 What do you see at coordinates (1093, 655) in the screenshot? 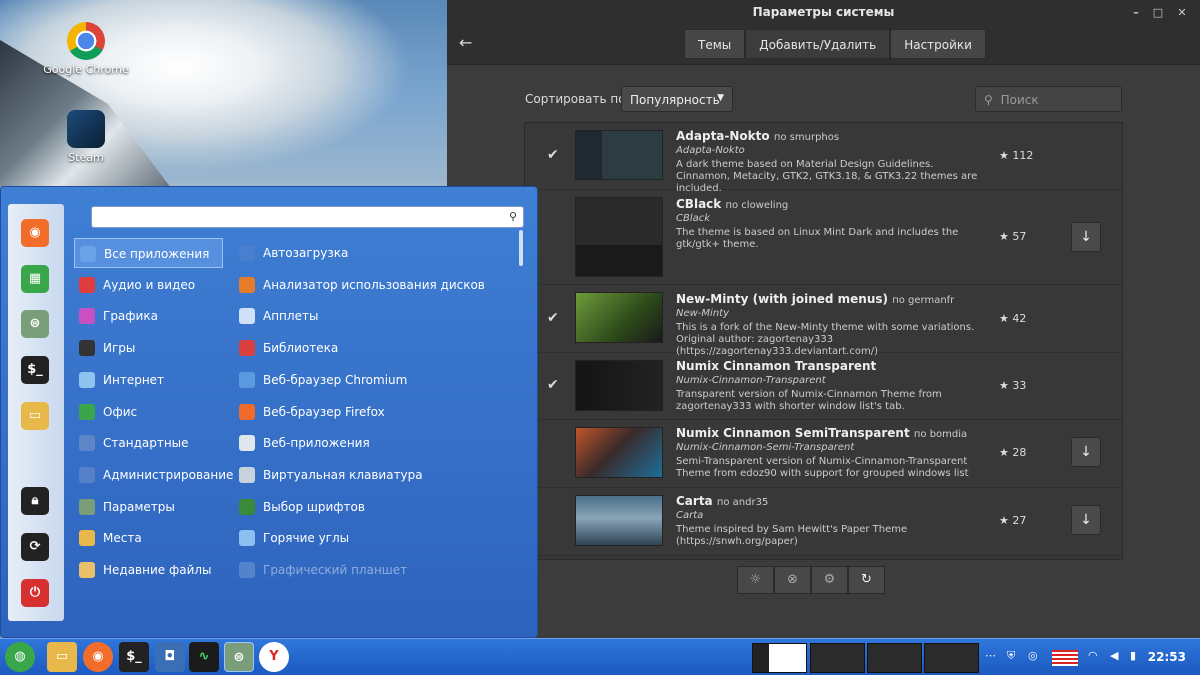
I see `wifi-icon: ◠` at bounding box center [1093, 655].